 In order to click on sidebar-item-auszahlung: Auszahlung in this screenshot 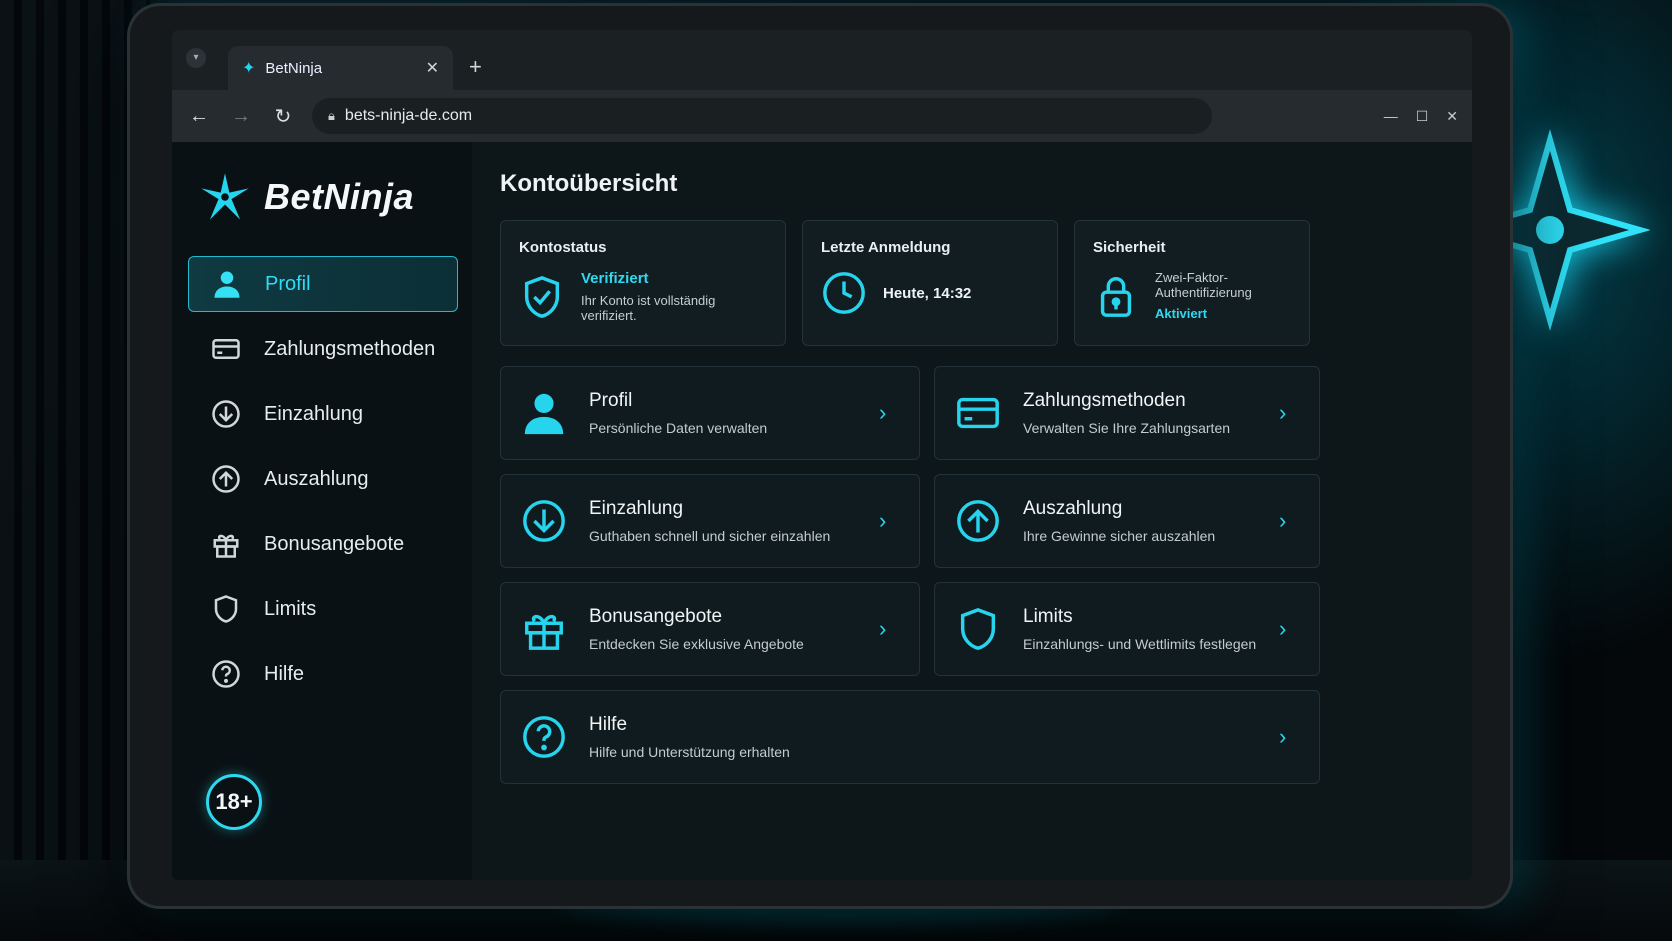, I will do `click(323, 479)`.